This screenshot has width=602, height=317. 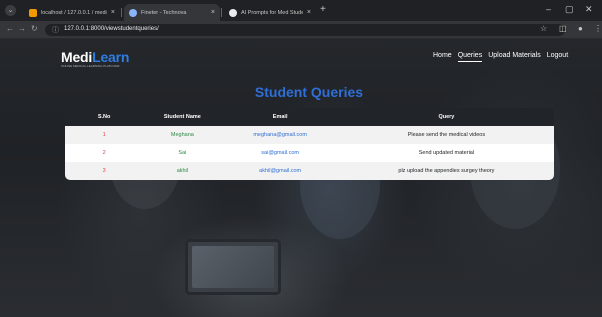 I want to click on background-tablet-screen, so click(x=233, y=267).